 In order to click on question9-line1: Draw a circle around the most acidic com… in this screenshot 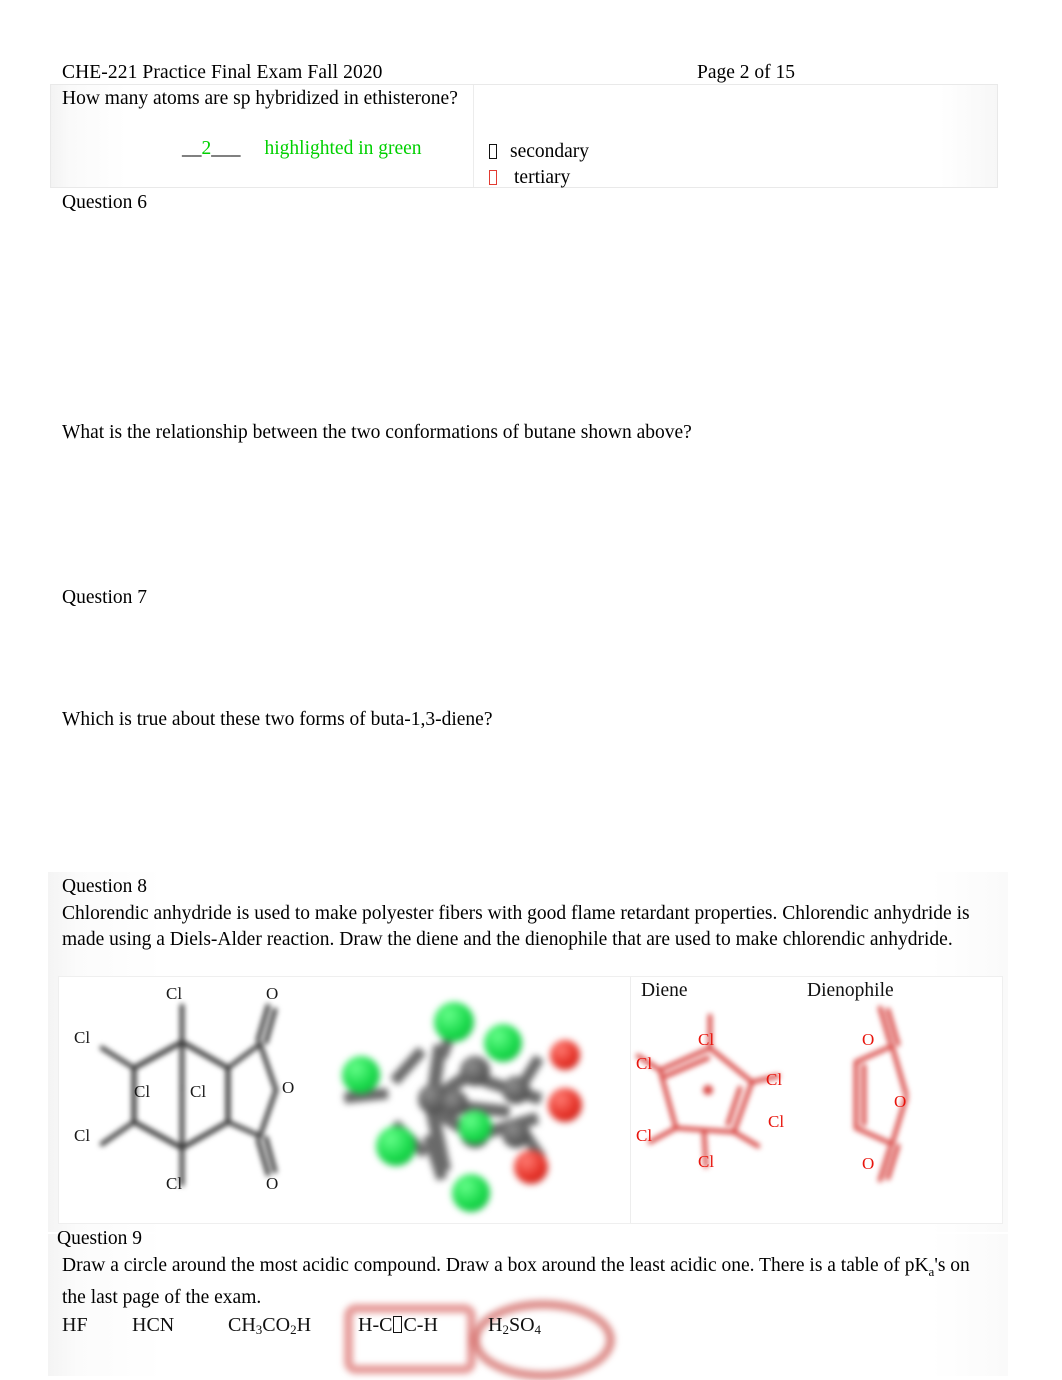, I will do `click(481, 1265)`.